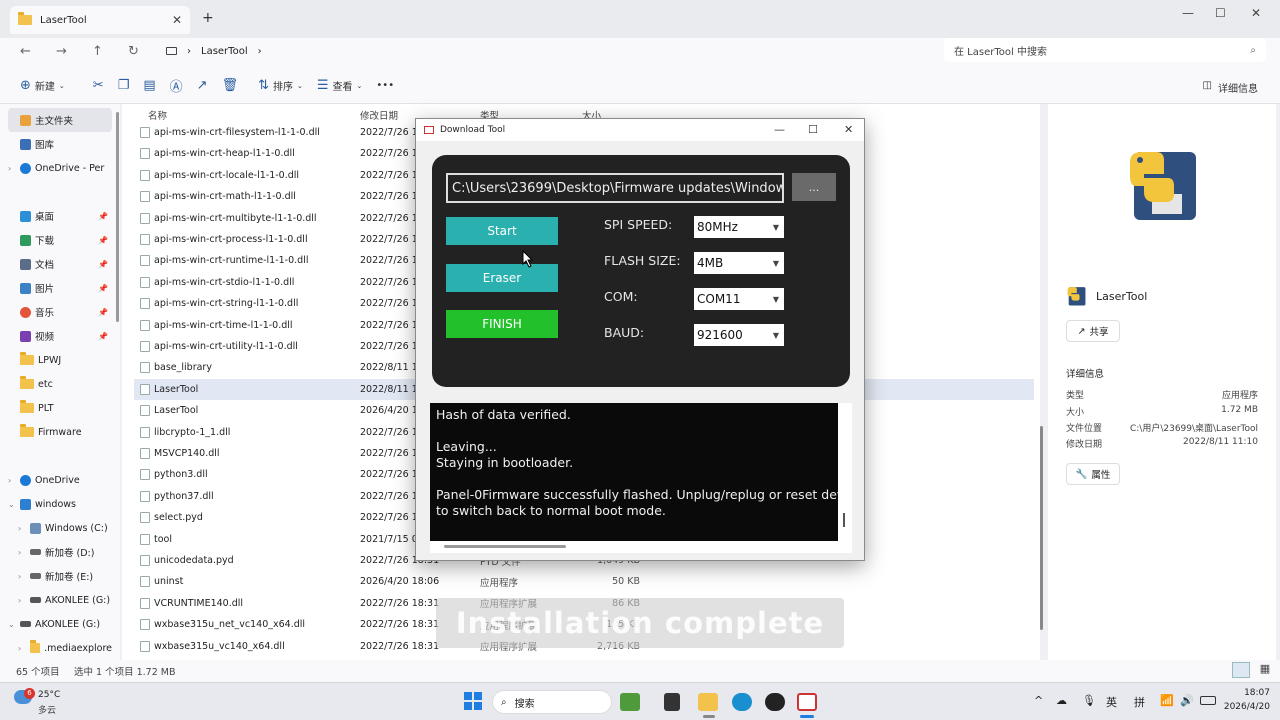  I want to click on sidebar-item-gallery: 图库, so click(60, 144).